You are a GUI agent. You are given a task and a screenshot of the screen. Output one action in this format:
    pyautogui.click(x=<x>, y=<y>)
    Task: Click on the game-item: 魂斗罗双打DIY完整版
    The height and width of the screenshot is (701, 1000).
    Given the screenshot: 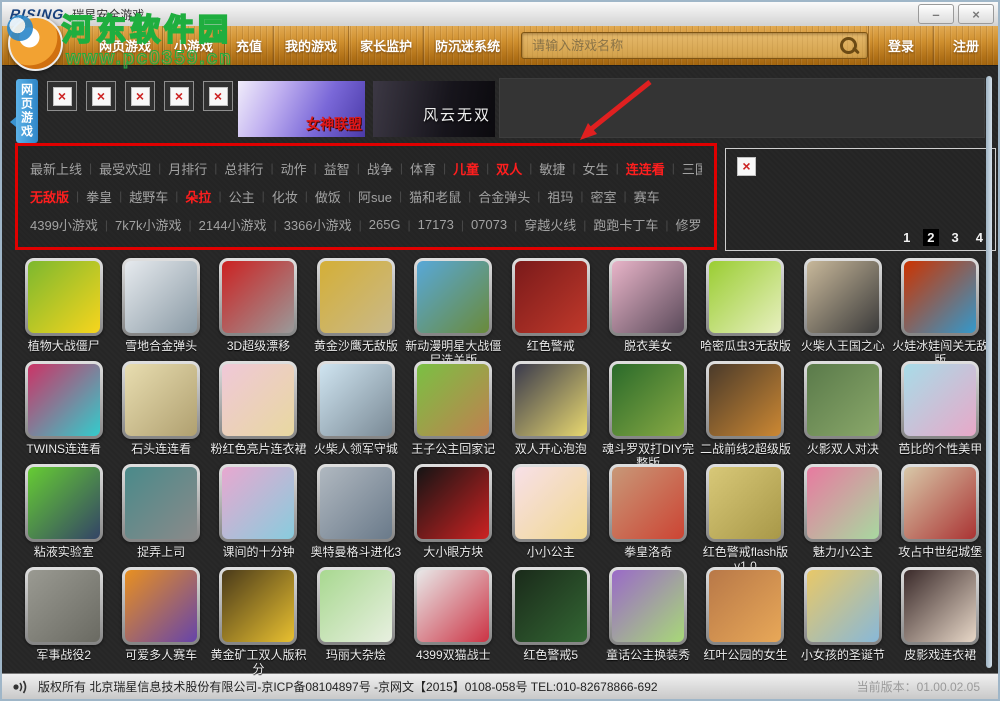 What is the action you would take?
    pyautogui.click(x=647, y=415)
    